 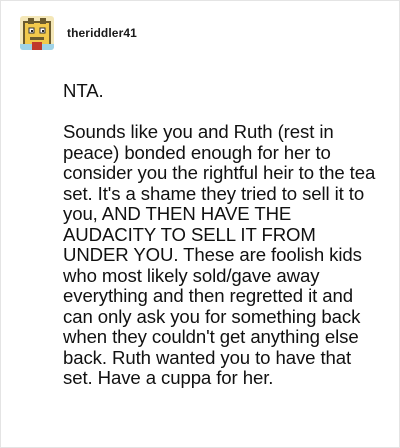 I want to click on post-header: theriddler41, so click(x=78, y=33).